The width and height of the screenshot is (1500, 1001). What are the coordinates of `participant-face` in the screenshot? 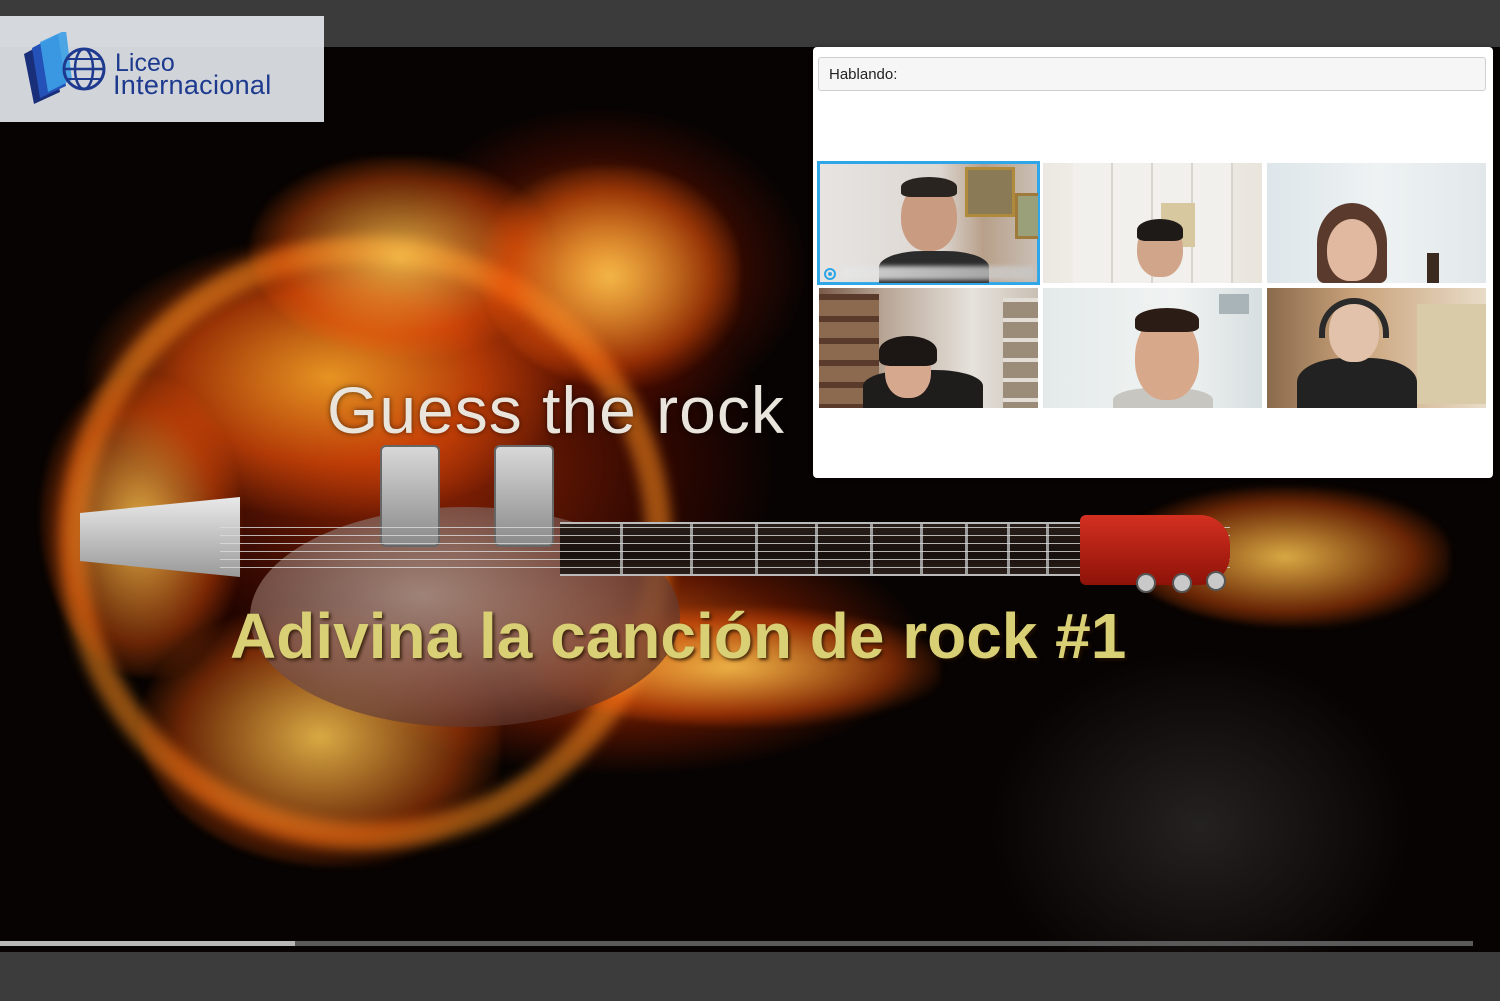 It's located at (1352, 250).